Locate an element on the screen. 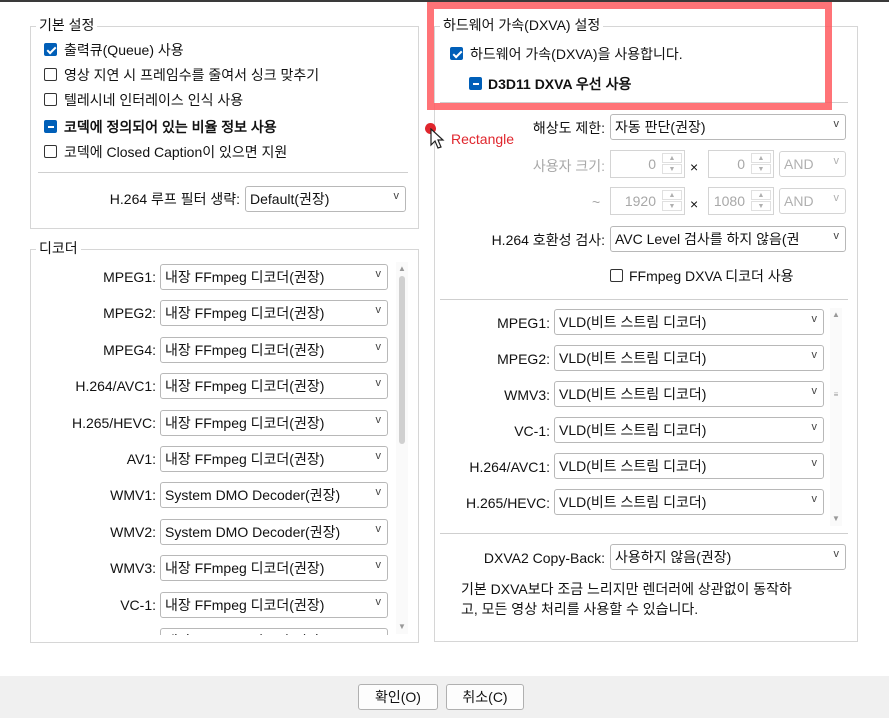 This screenshot has width=889, height=718. max-width-spinner: 1920 ▲ ▼ is located at coordinates (647, 201).